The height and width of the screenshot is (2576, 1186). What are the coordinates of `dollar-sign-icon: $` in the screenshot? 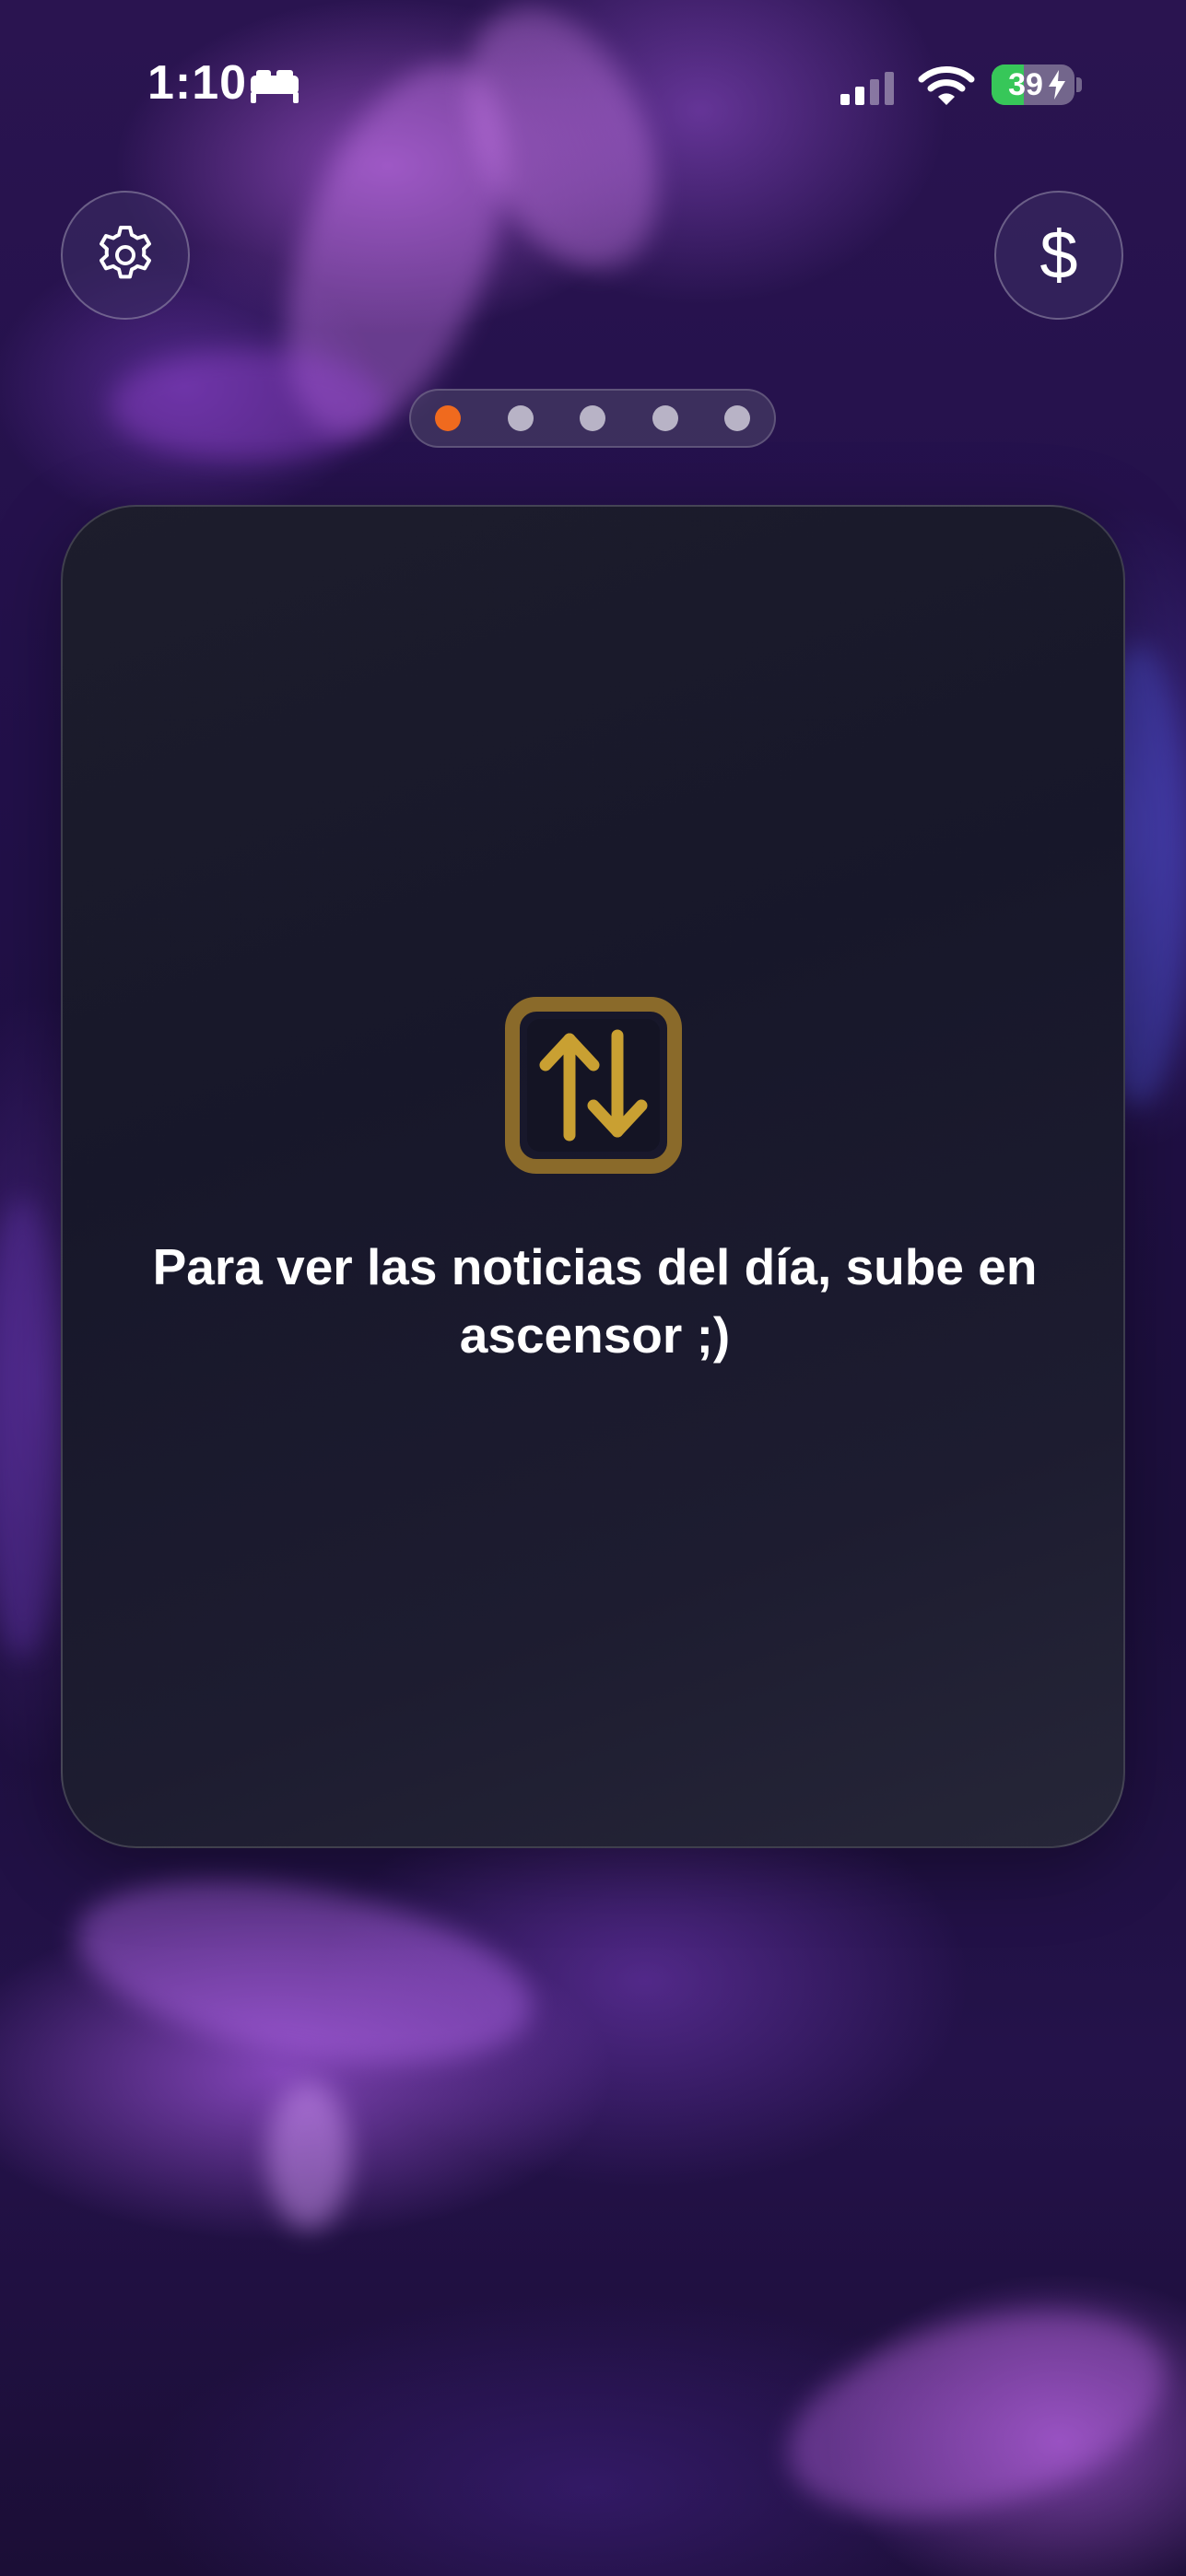 It's located at (1058, 255).